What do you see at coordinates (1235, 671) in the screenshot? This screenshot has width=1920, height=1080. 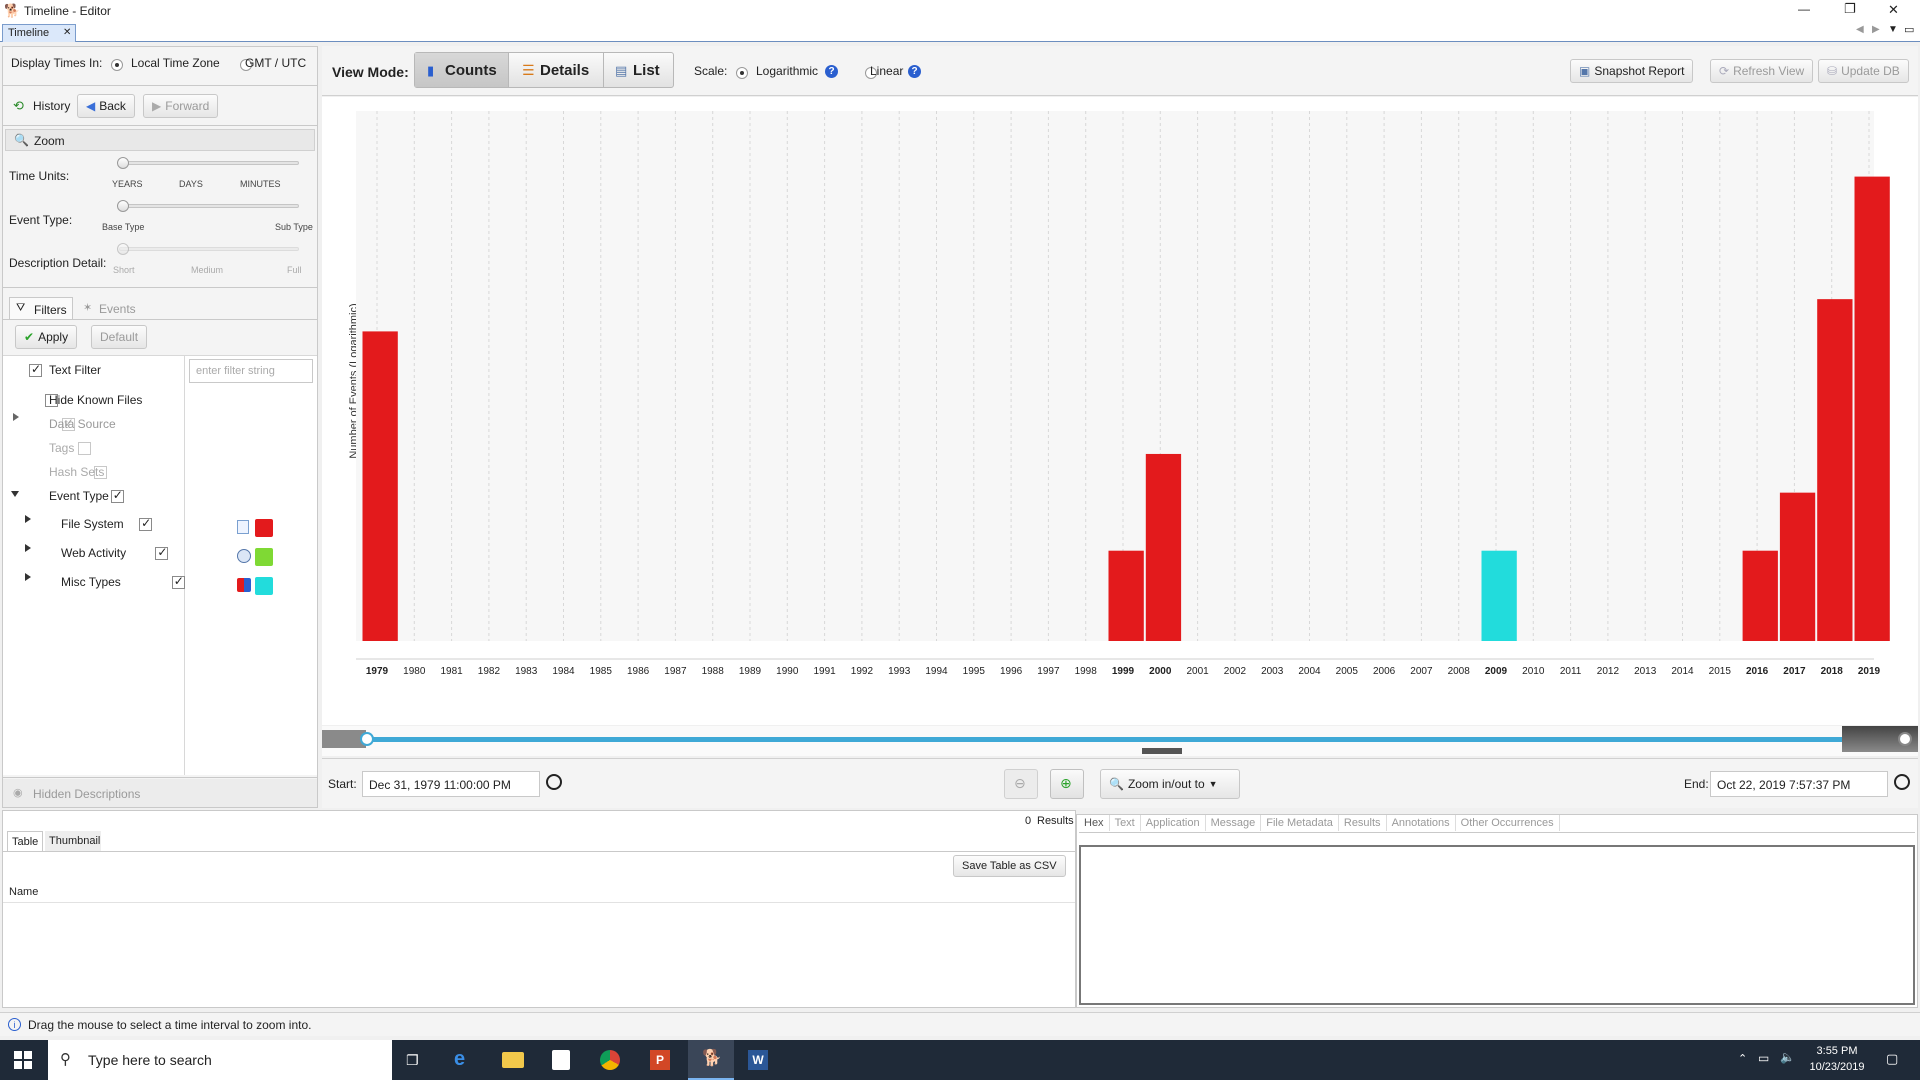 I see `x-tick-label: 2002` at bounding box center [1235, 671].